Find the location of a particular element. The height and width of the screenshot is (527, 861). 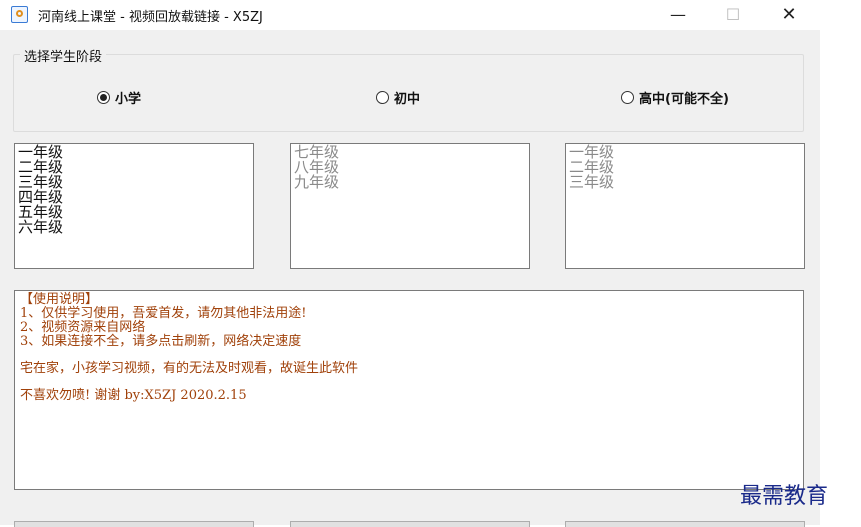

notes-signature: 不喜欢勿喷! 谢谢 by:X5ZJ 2020.2.15 is located at coordinates (133, 395).